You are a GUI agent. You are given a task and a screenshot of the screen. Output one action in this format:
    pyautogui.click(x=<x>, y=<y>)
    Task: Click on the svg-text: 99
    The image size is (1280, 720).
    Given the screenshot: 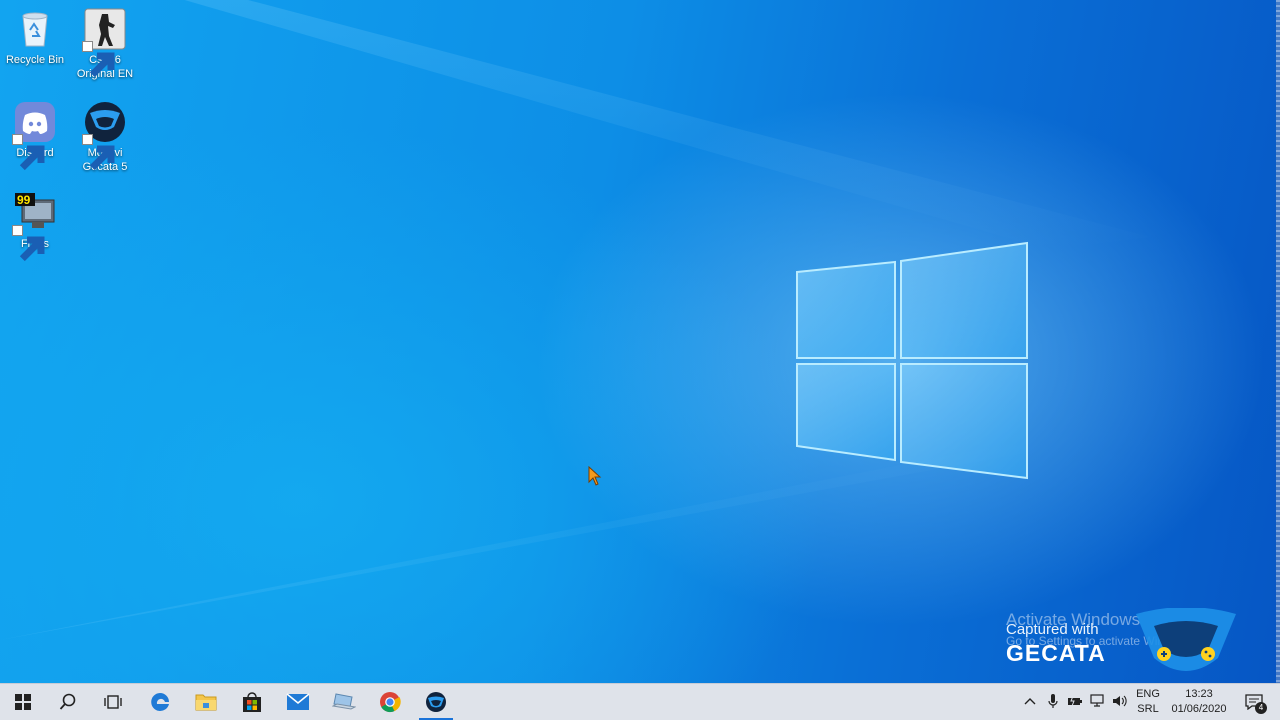 What is the action you would take?
    pyautogui.click(x=24, y=200)
    